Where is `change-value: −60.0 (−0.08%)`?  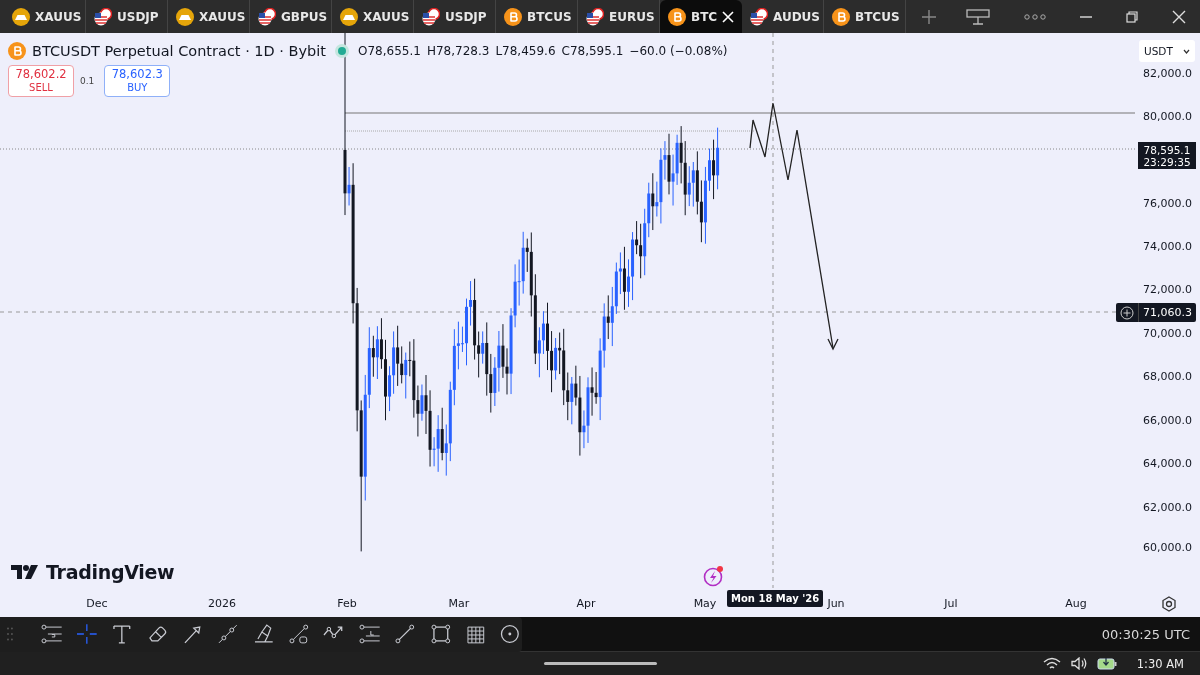
change-value: −60.0 (−0.08%) is located at coordinates (678, 51).